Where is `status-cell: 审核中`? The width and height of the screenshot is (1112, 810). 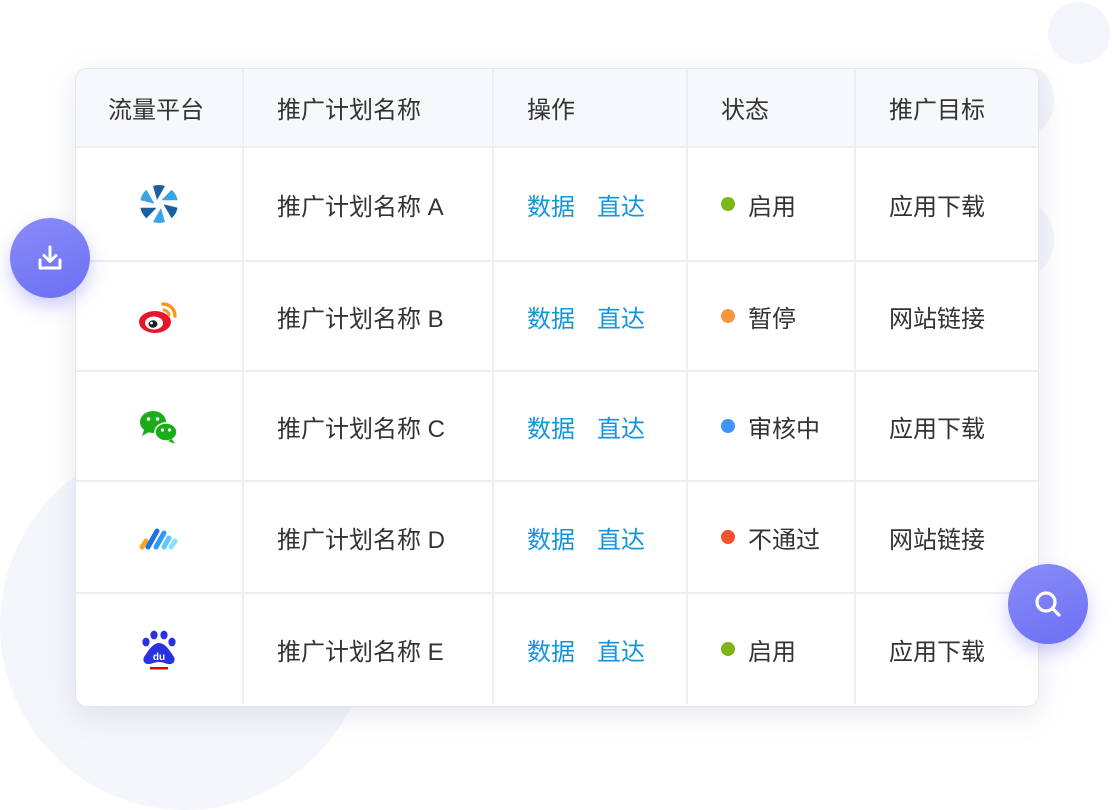 status-cell: 审核中 is located at coordinates (771, 426).